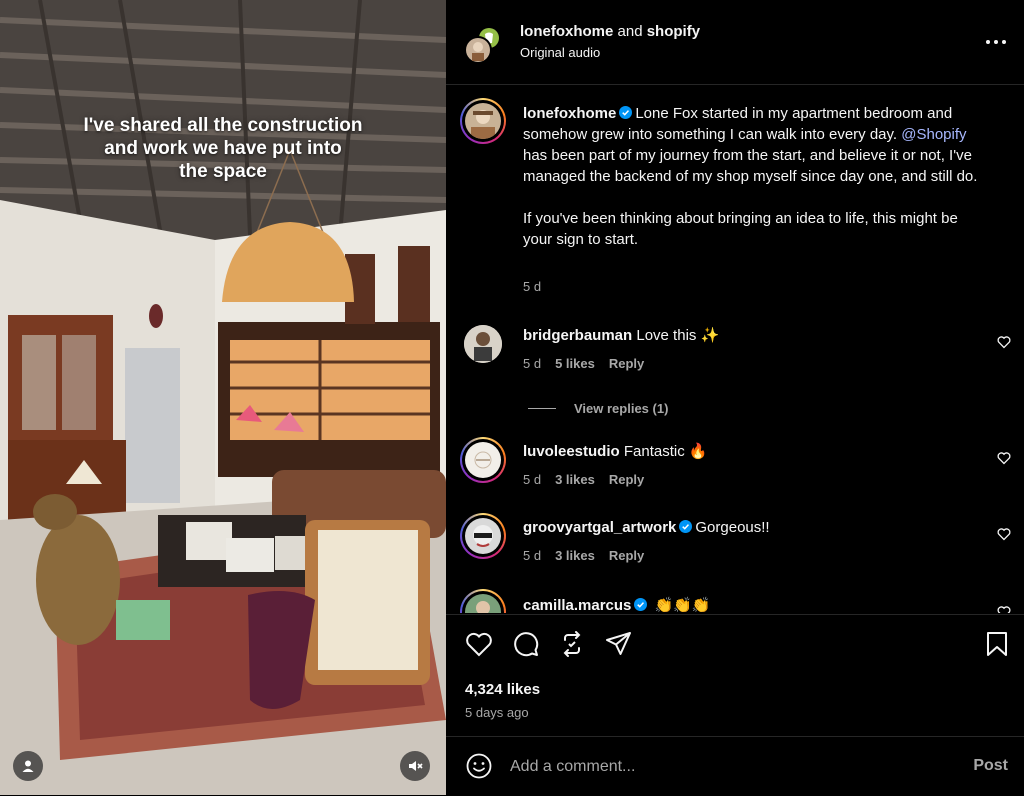 Image resolution: width=1024 pixels, height=796 pixels. I want to click on tagged-users-button, so click(28, 766).